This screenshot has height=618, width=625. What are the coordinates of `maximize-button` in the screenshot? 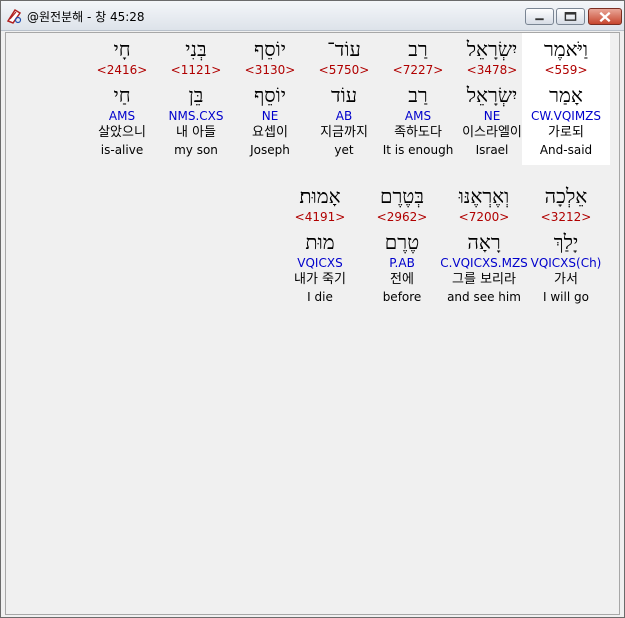 It's located at (570, 16).